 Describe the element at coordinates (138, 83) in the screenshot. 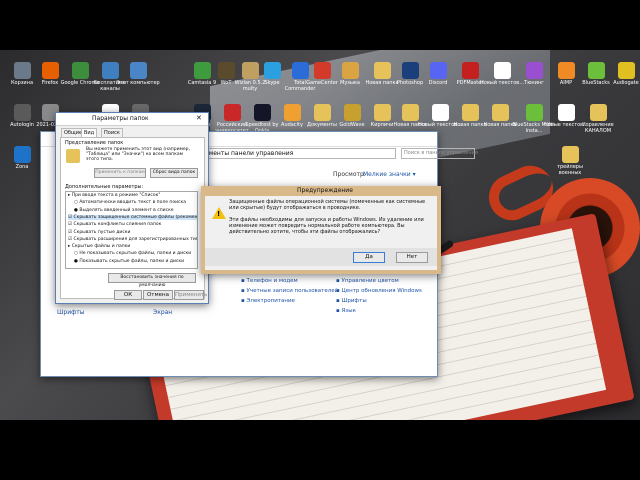

I see `desktop-icon-label: Этот компьютер` at that location.